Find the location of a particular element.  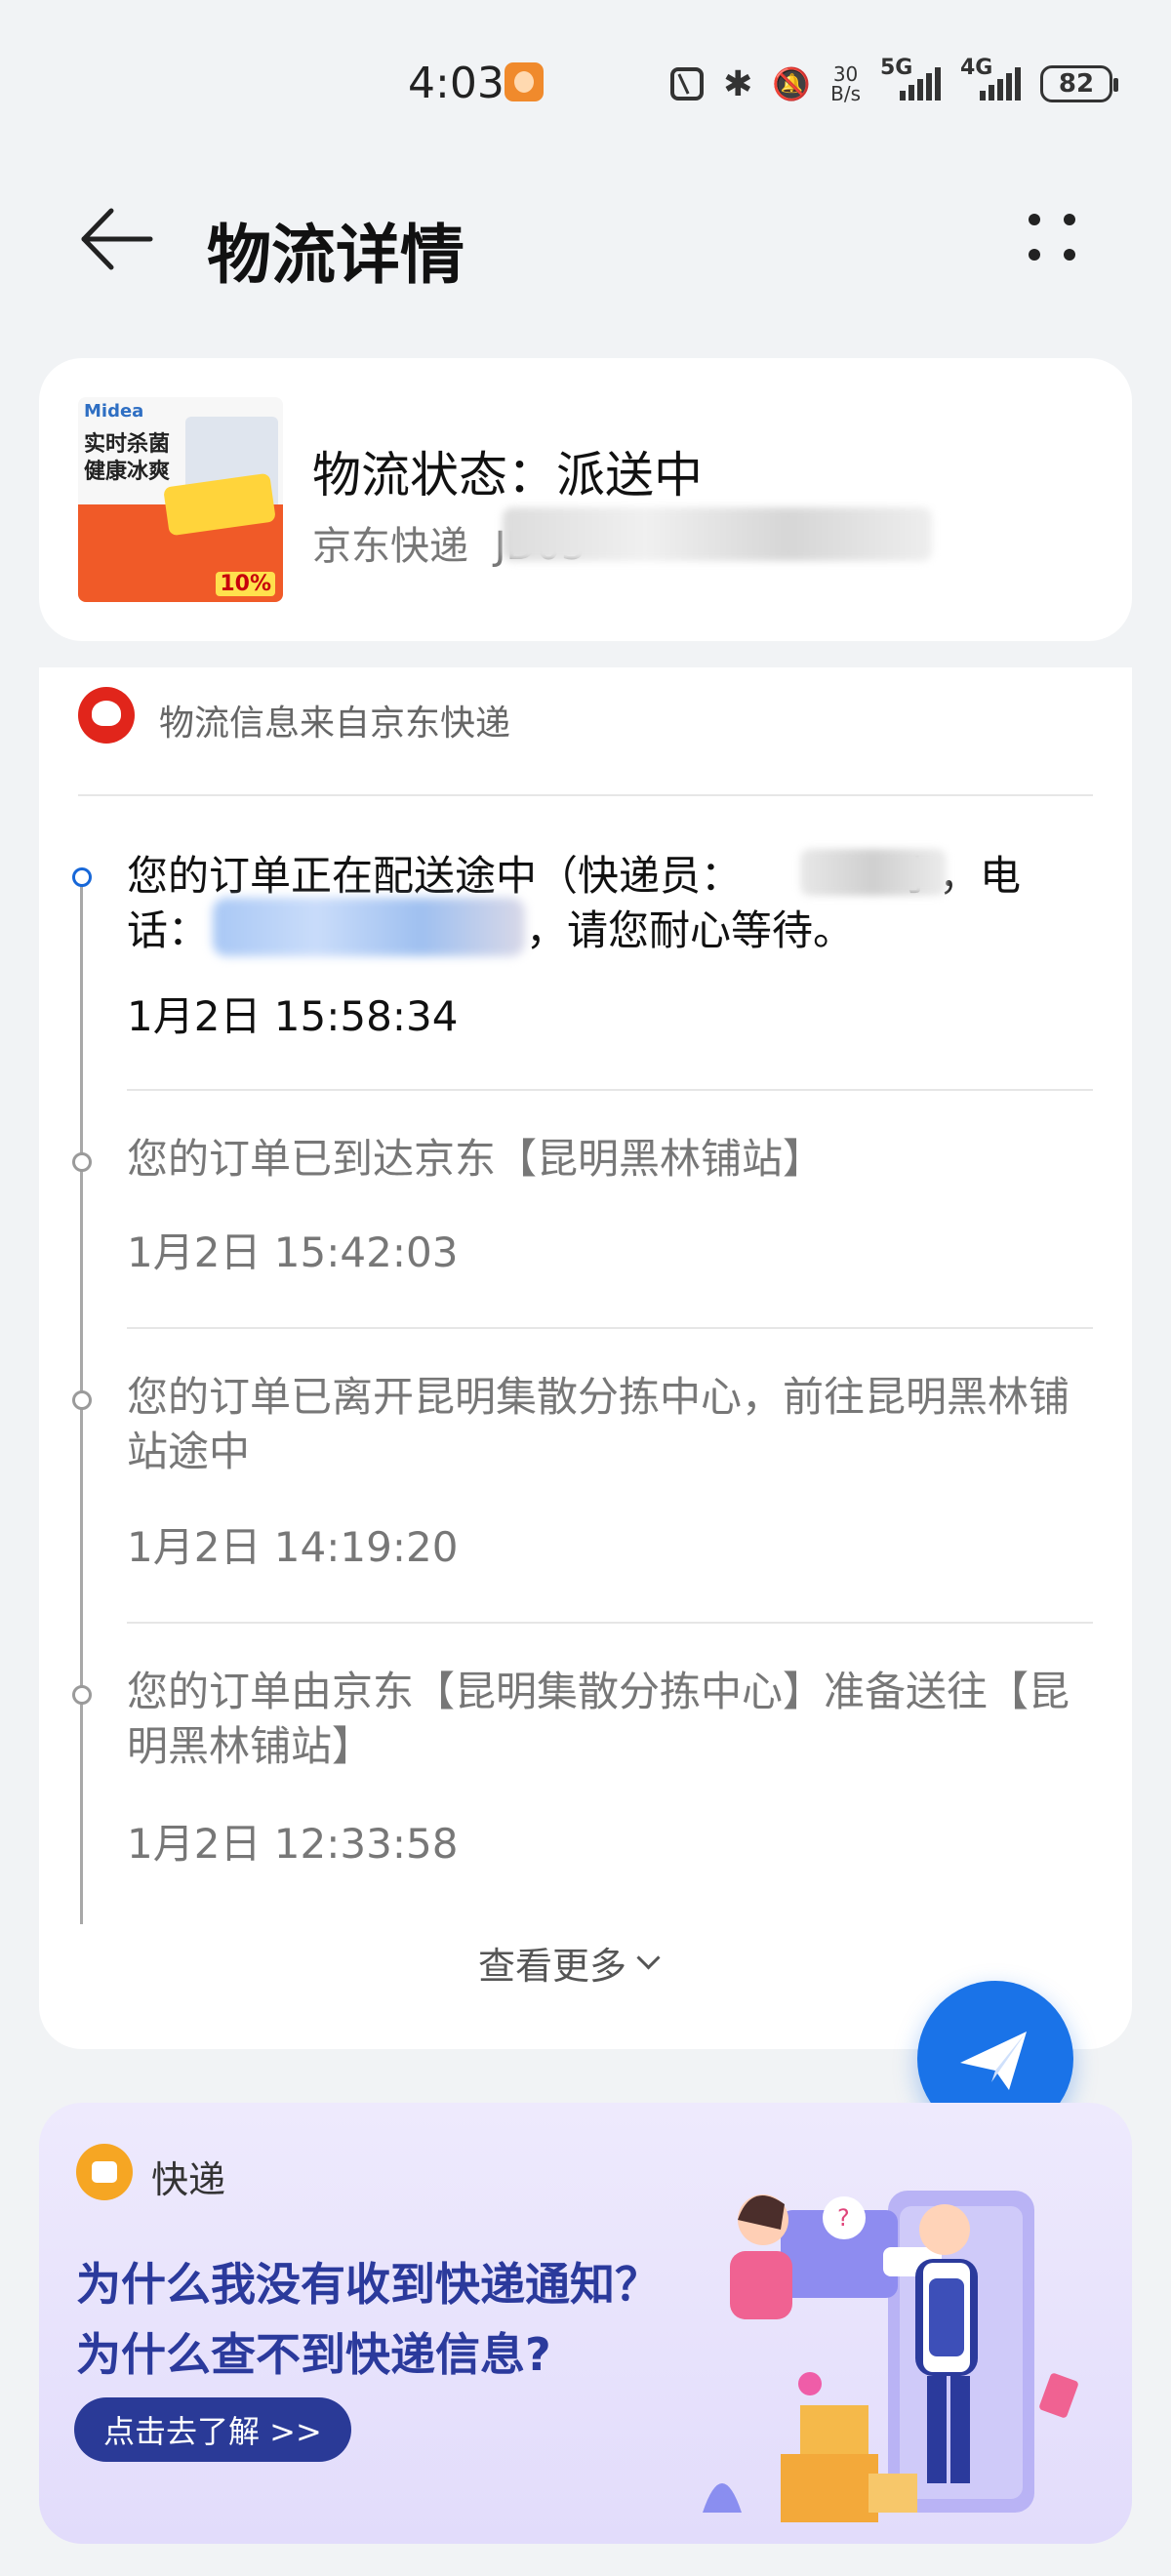

timeline-event-time: 1月2日 15:42:03 is located at coordinates (293, 1252).